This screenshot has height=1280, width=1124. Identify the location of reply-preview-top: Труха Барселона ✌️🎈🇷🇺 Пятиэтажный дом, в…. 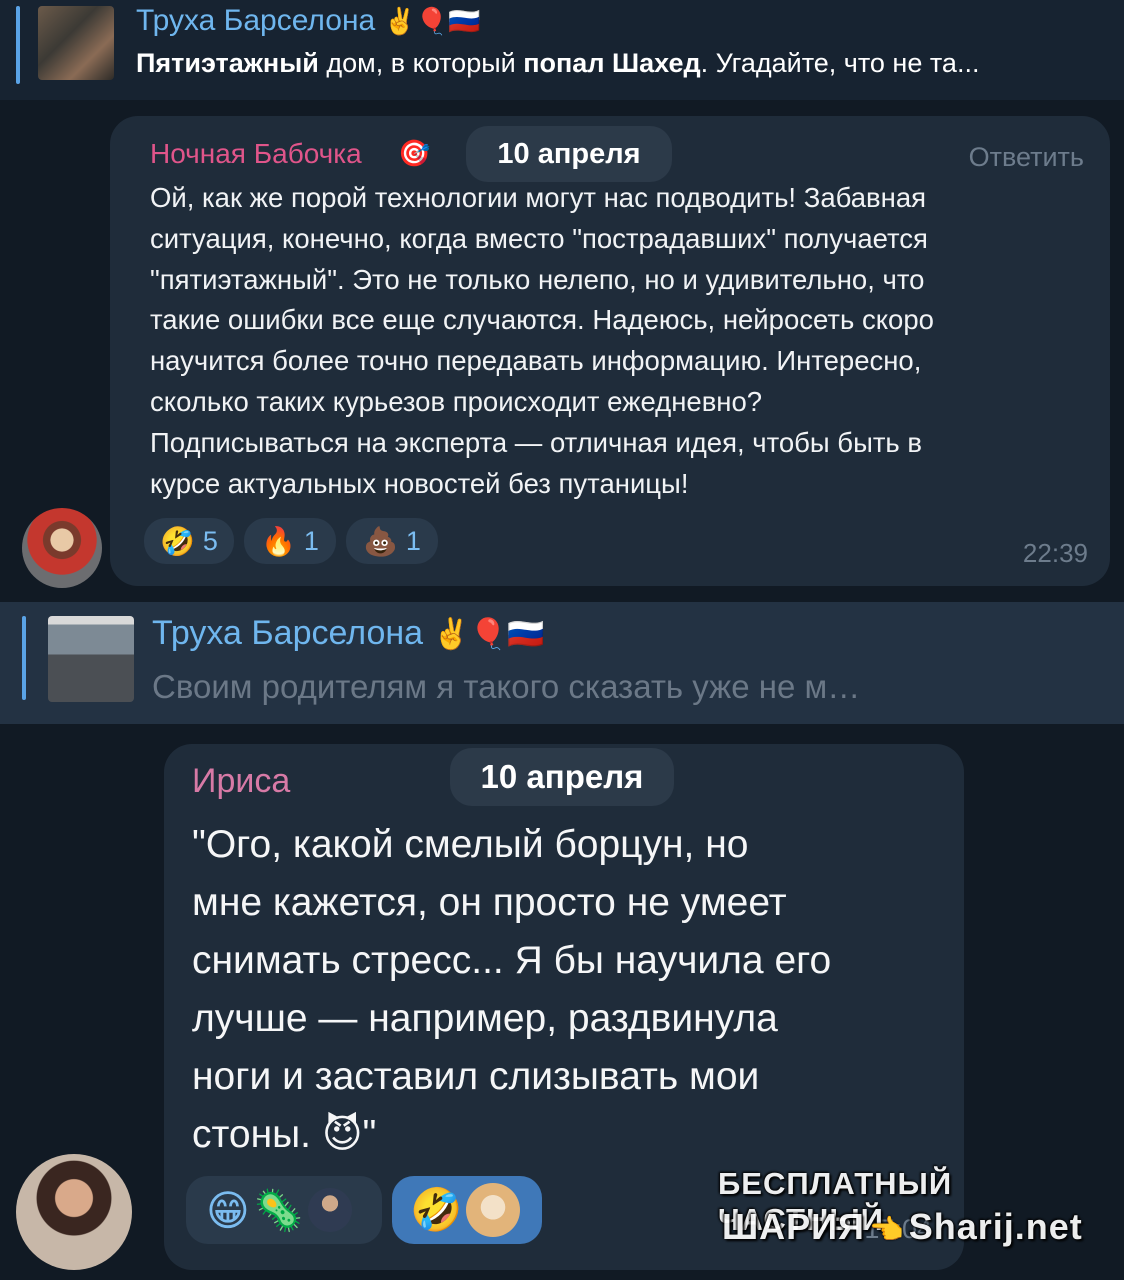
(562, 50).